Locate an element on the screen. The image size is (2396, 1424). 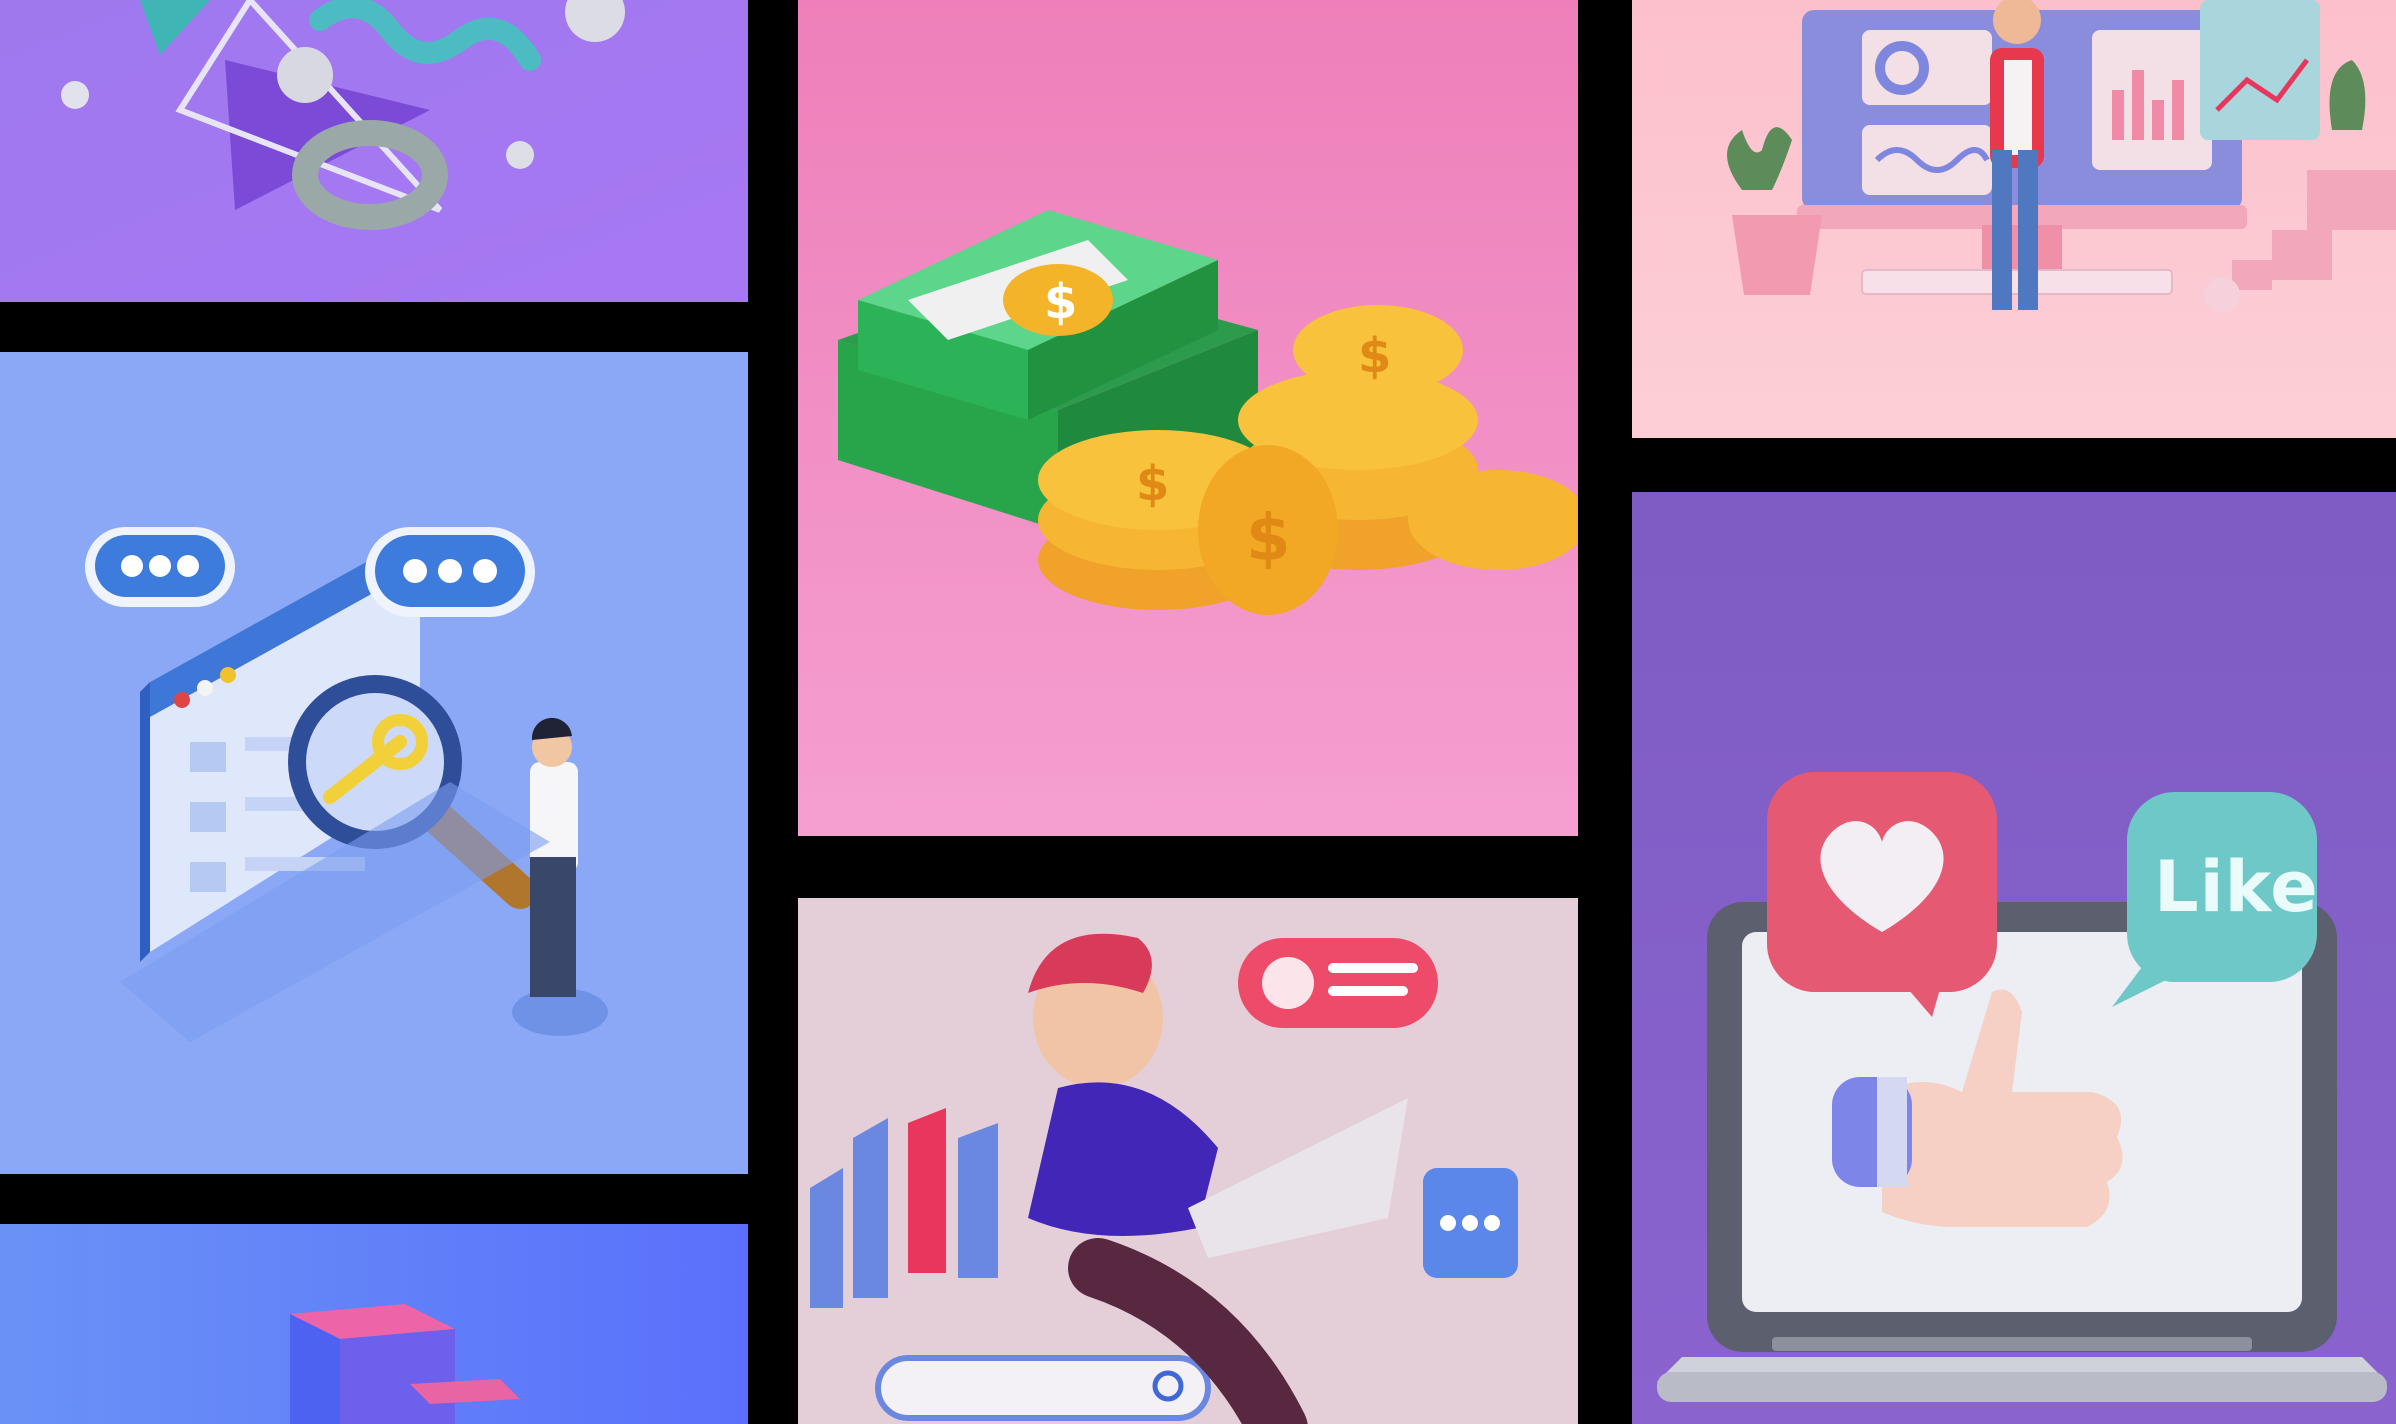
laptop-user-icon is located at coordinates (1188, 1161).